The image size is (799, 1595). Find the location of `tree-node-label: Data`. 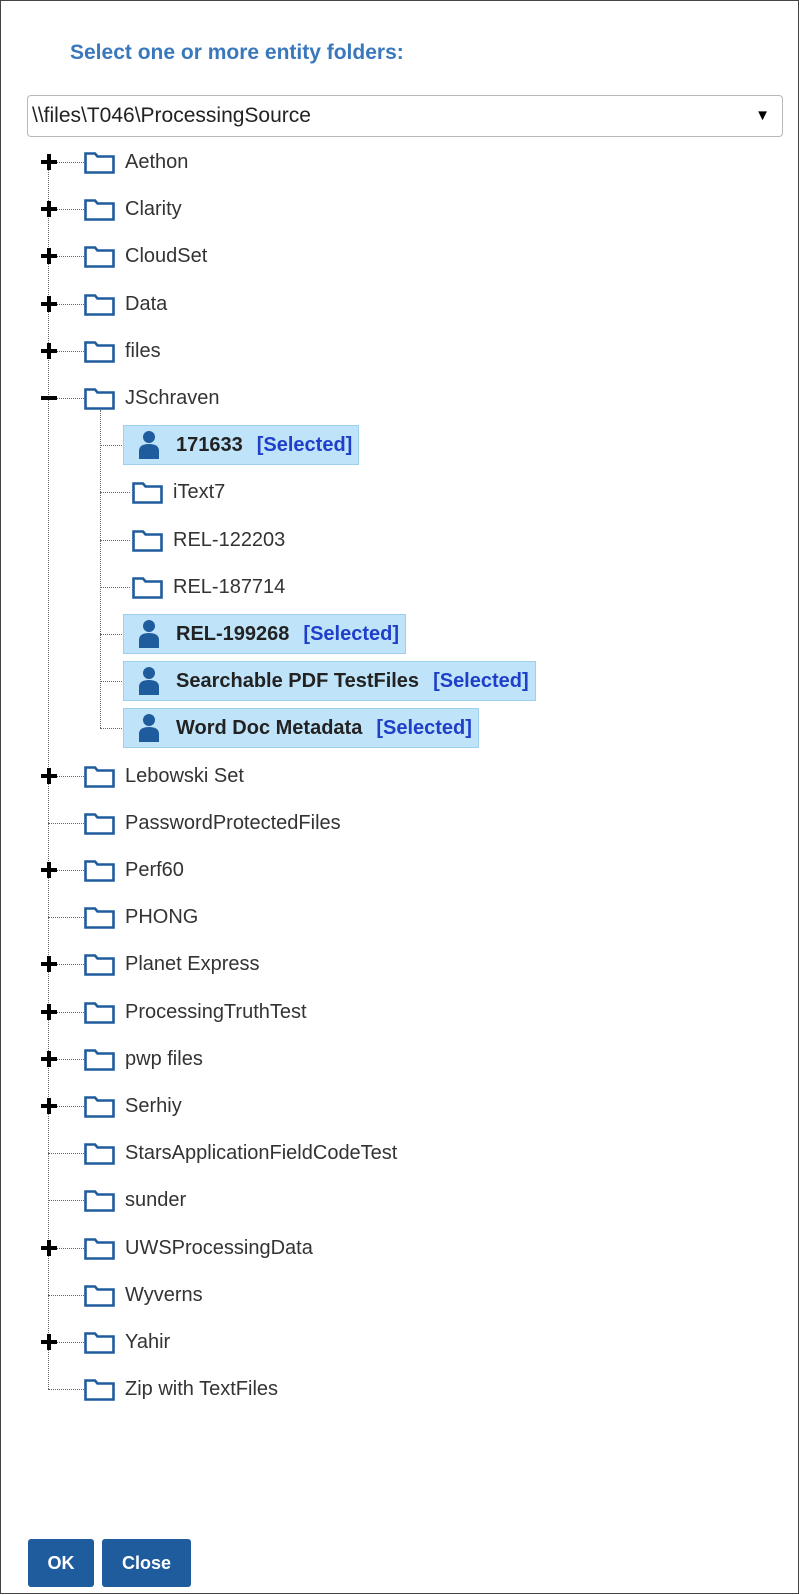

tree-node-label: Data is located at coordinates (146, 303).